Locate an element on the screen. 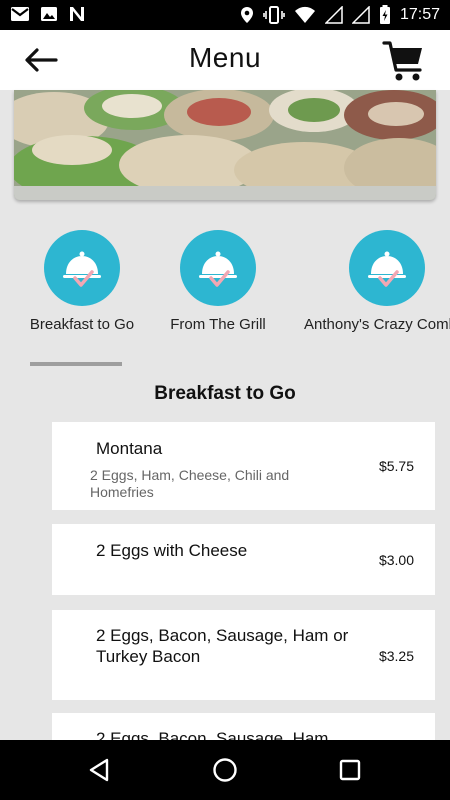 The image size is (450, 800). wifi-icon is located at coordinates (304, 14).